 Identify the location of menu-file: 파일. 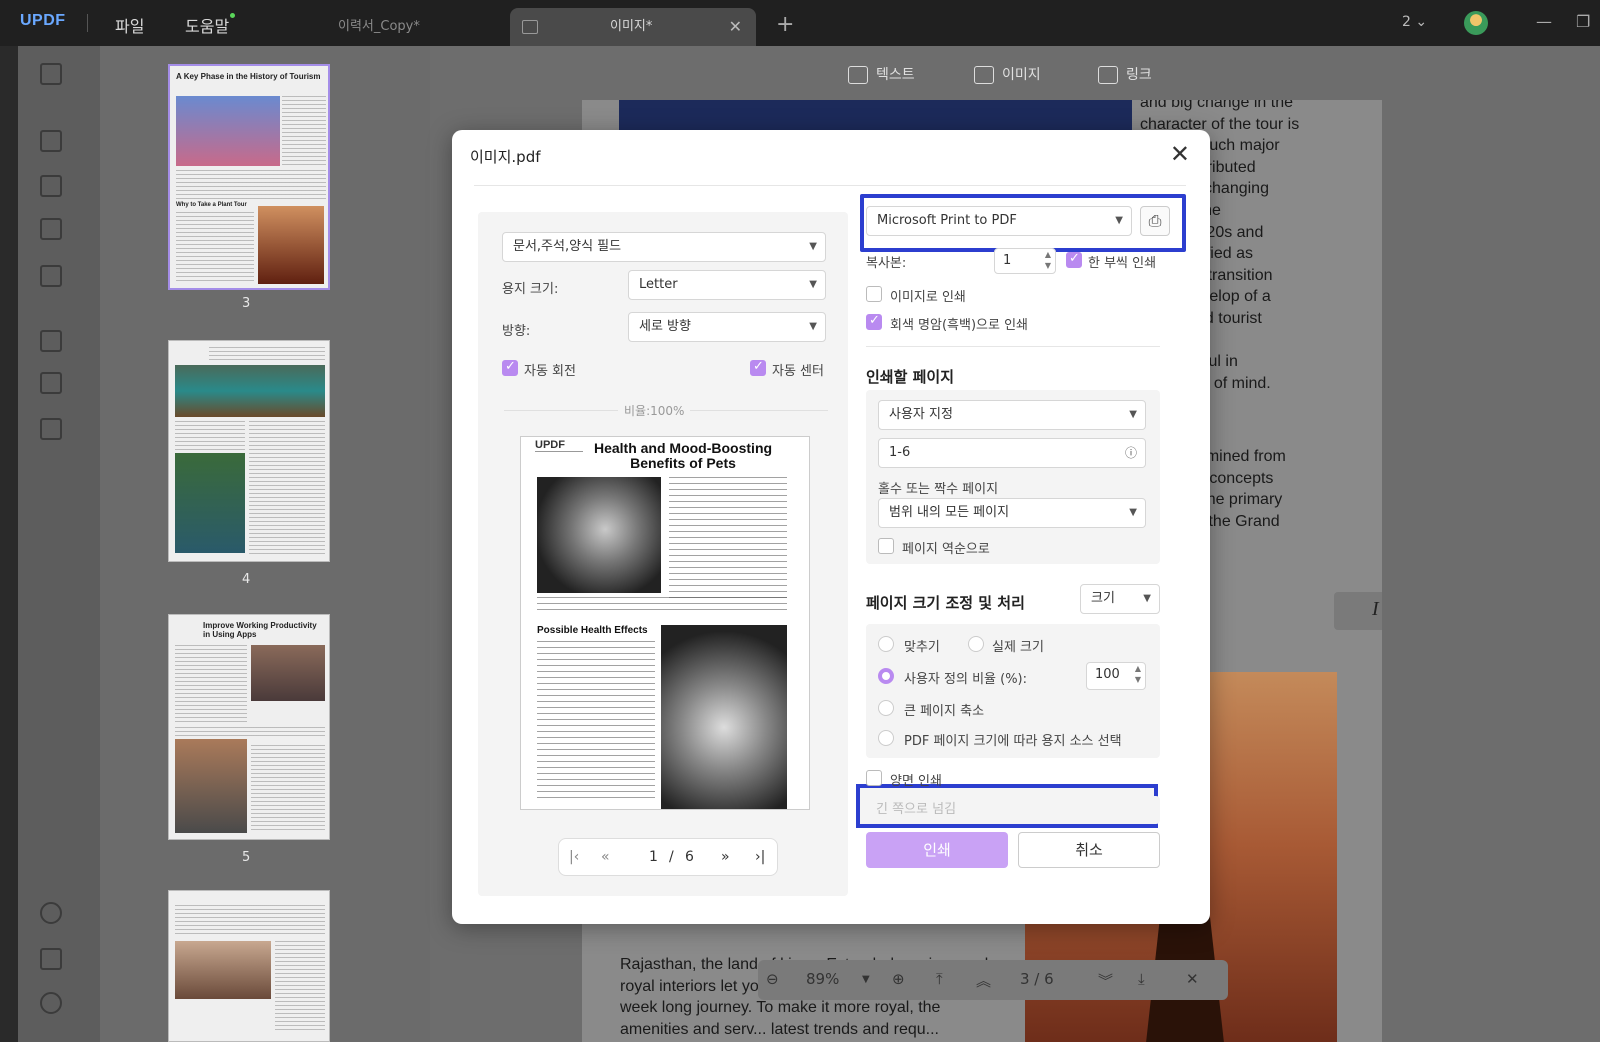
(129, 25).